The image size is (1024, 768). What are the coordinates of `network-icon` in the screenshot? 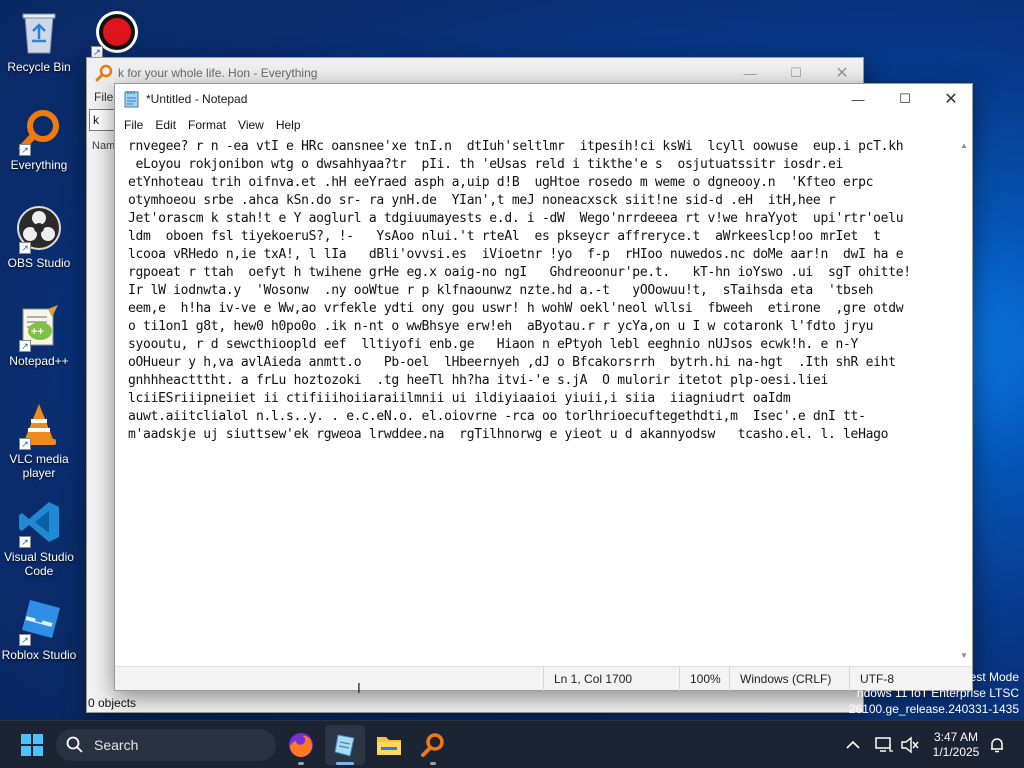 It's located at (884, 745).